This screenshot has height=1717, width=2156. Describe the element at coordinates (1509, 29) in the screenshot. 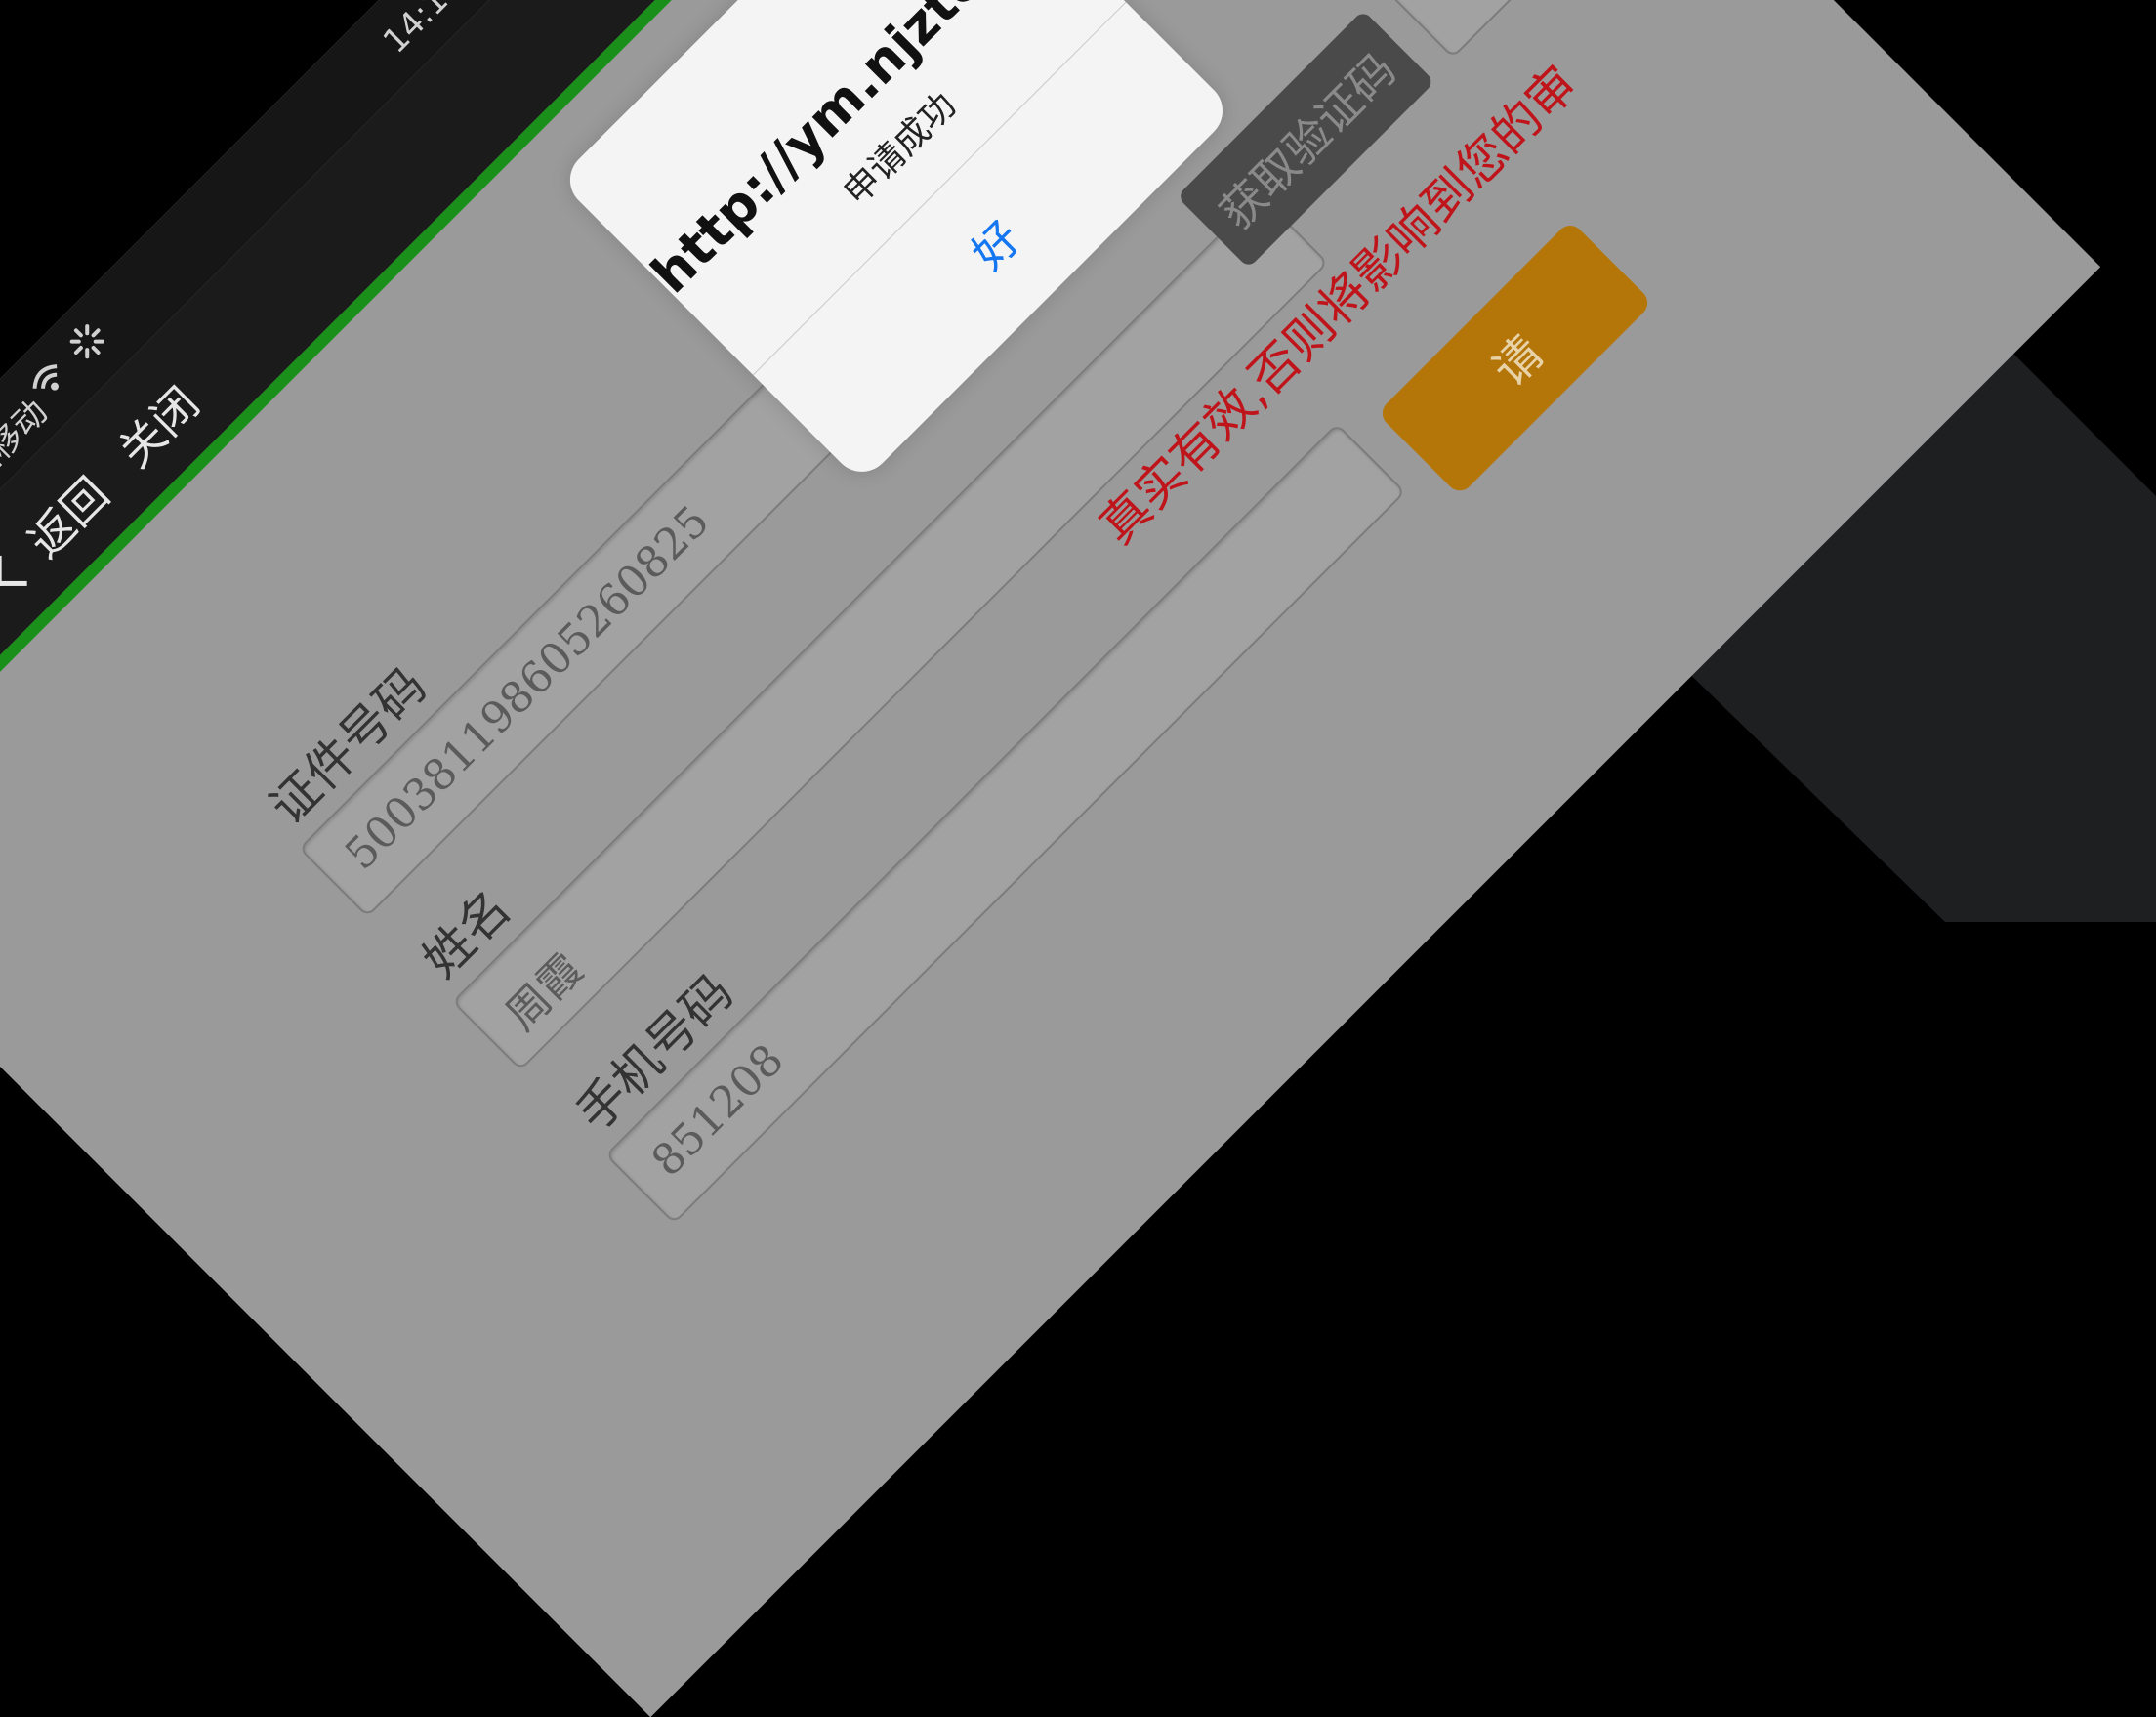

I see `verification-code-field` at that location.